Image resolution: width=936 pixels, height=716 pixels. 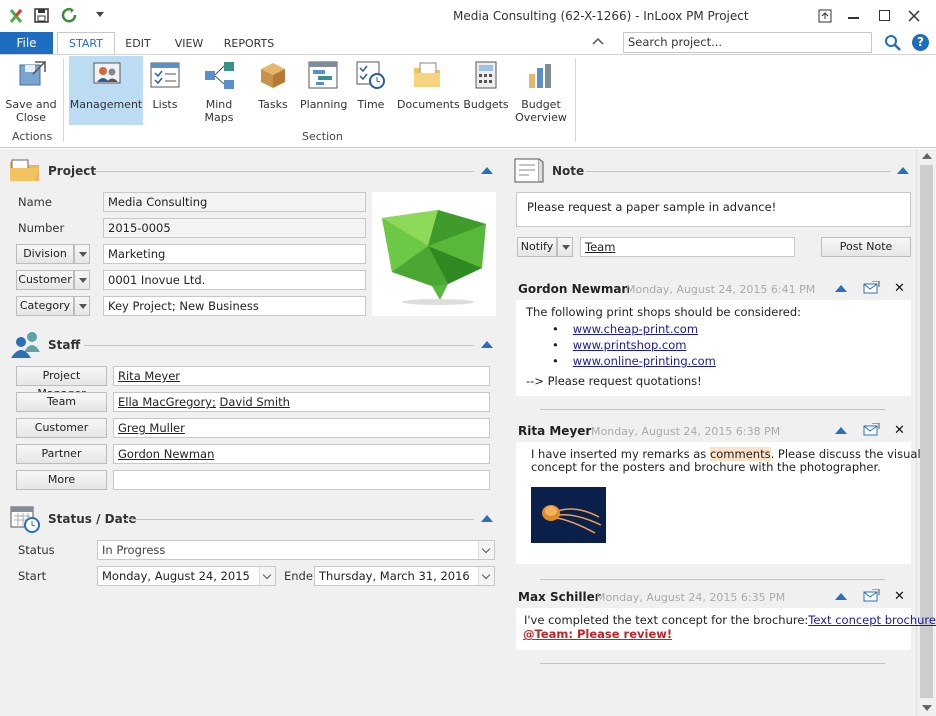 What do you see at coordinates (872, 620) in the screenshot?
I see `text-concept-link: Text concept brochure` at bounding box center [872, 620].